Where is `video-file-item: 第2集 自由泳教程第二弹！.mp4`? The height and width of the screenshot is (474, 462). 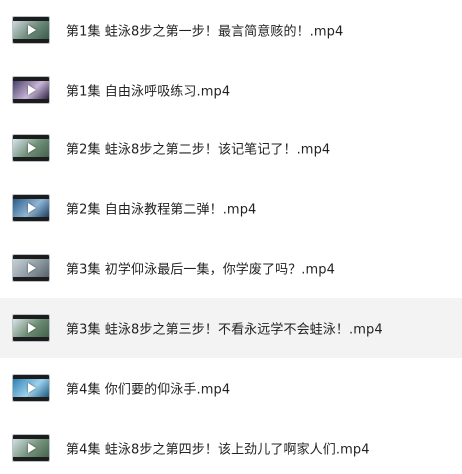 video-file-item: 第2集 自由泳教程第二弹！.mp4 is located at coordinates (231, 208).